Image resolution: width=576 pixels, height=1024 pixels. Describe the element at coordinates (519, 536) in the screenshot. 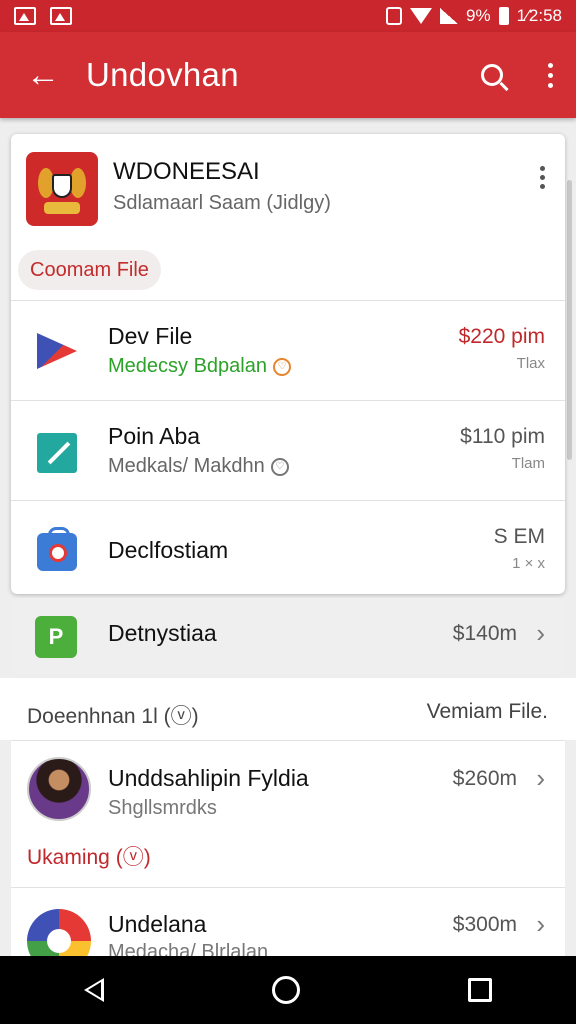

I see `item-price: S EM` at that location.